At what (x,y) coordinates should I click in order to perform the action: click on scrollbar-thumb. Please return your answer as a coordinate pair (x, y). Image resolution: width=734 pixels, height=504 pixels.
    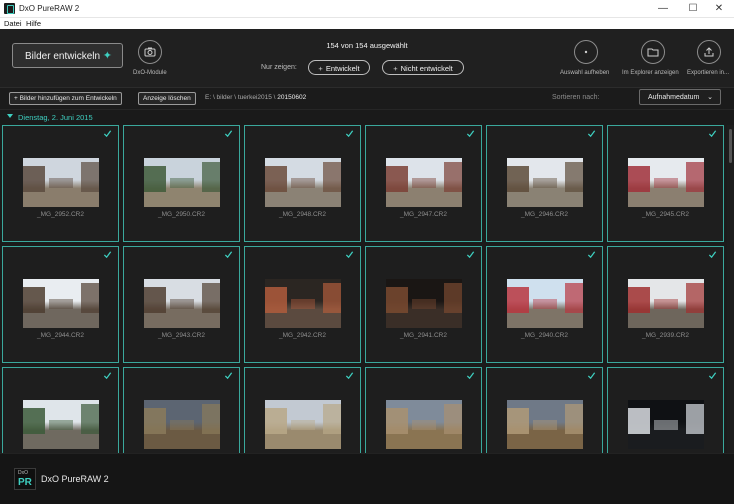
    Looking at the image, I should click on (730, 146).